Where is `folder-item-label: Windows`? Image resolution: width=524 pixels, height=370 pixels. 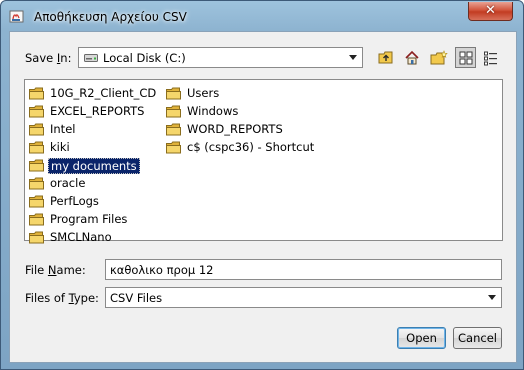 folder-item-label: Windows is located at coordinates (213, 111).